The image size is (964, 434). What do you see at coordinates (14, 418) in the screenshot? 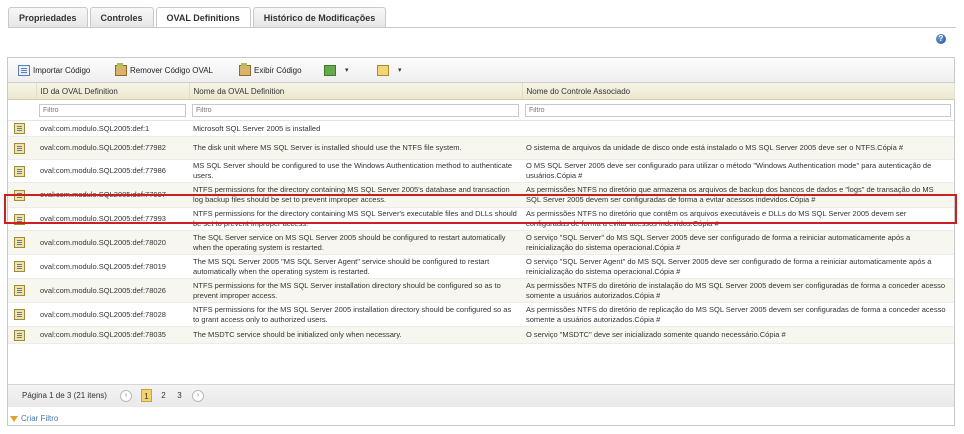
I see `filter-icon` at bounding box center [14, 418].